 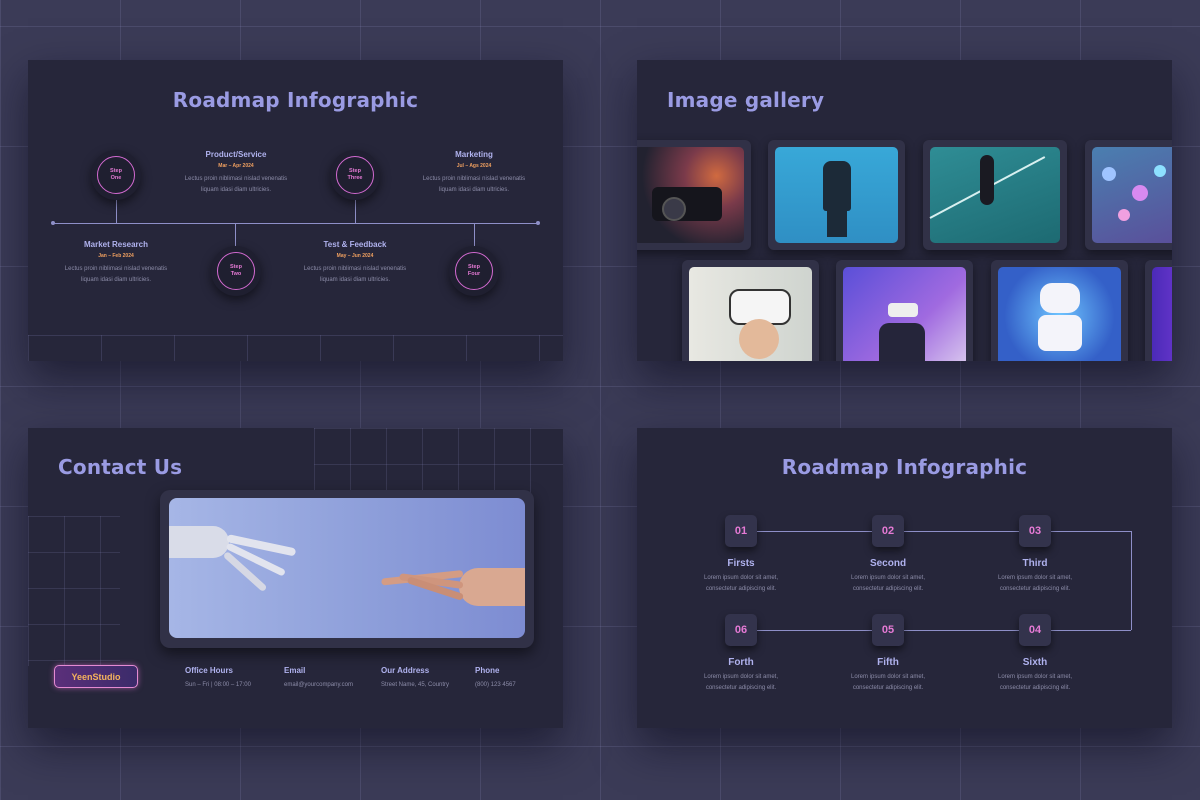 What do you see at coordinates (405, 670) in the screenshot?
I see `contact-heading: Our Address` at bounding box center [405, 670].